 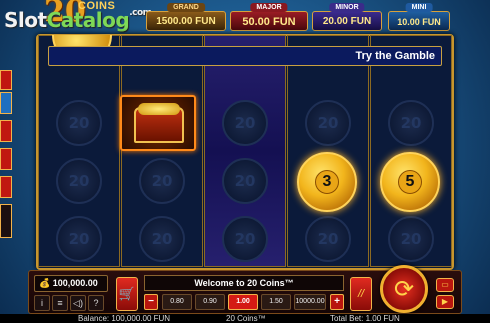 I want to click on jackpot-minor-label: MINOR, so click(x=347, y=7).